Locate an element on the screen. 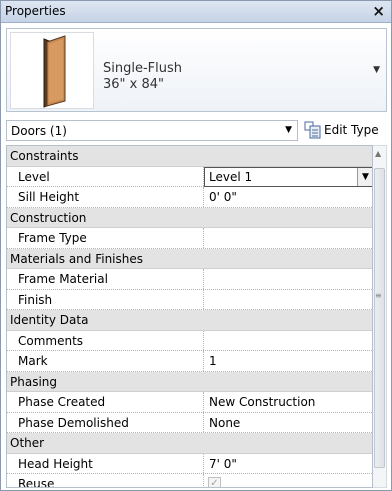 This screenshot has height=491, width=392. reuse-checkbox: ✓ is located at coordinates (214, 482).